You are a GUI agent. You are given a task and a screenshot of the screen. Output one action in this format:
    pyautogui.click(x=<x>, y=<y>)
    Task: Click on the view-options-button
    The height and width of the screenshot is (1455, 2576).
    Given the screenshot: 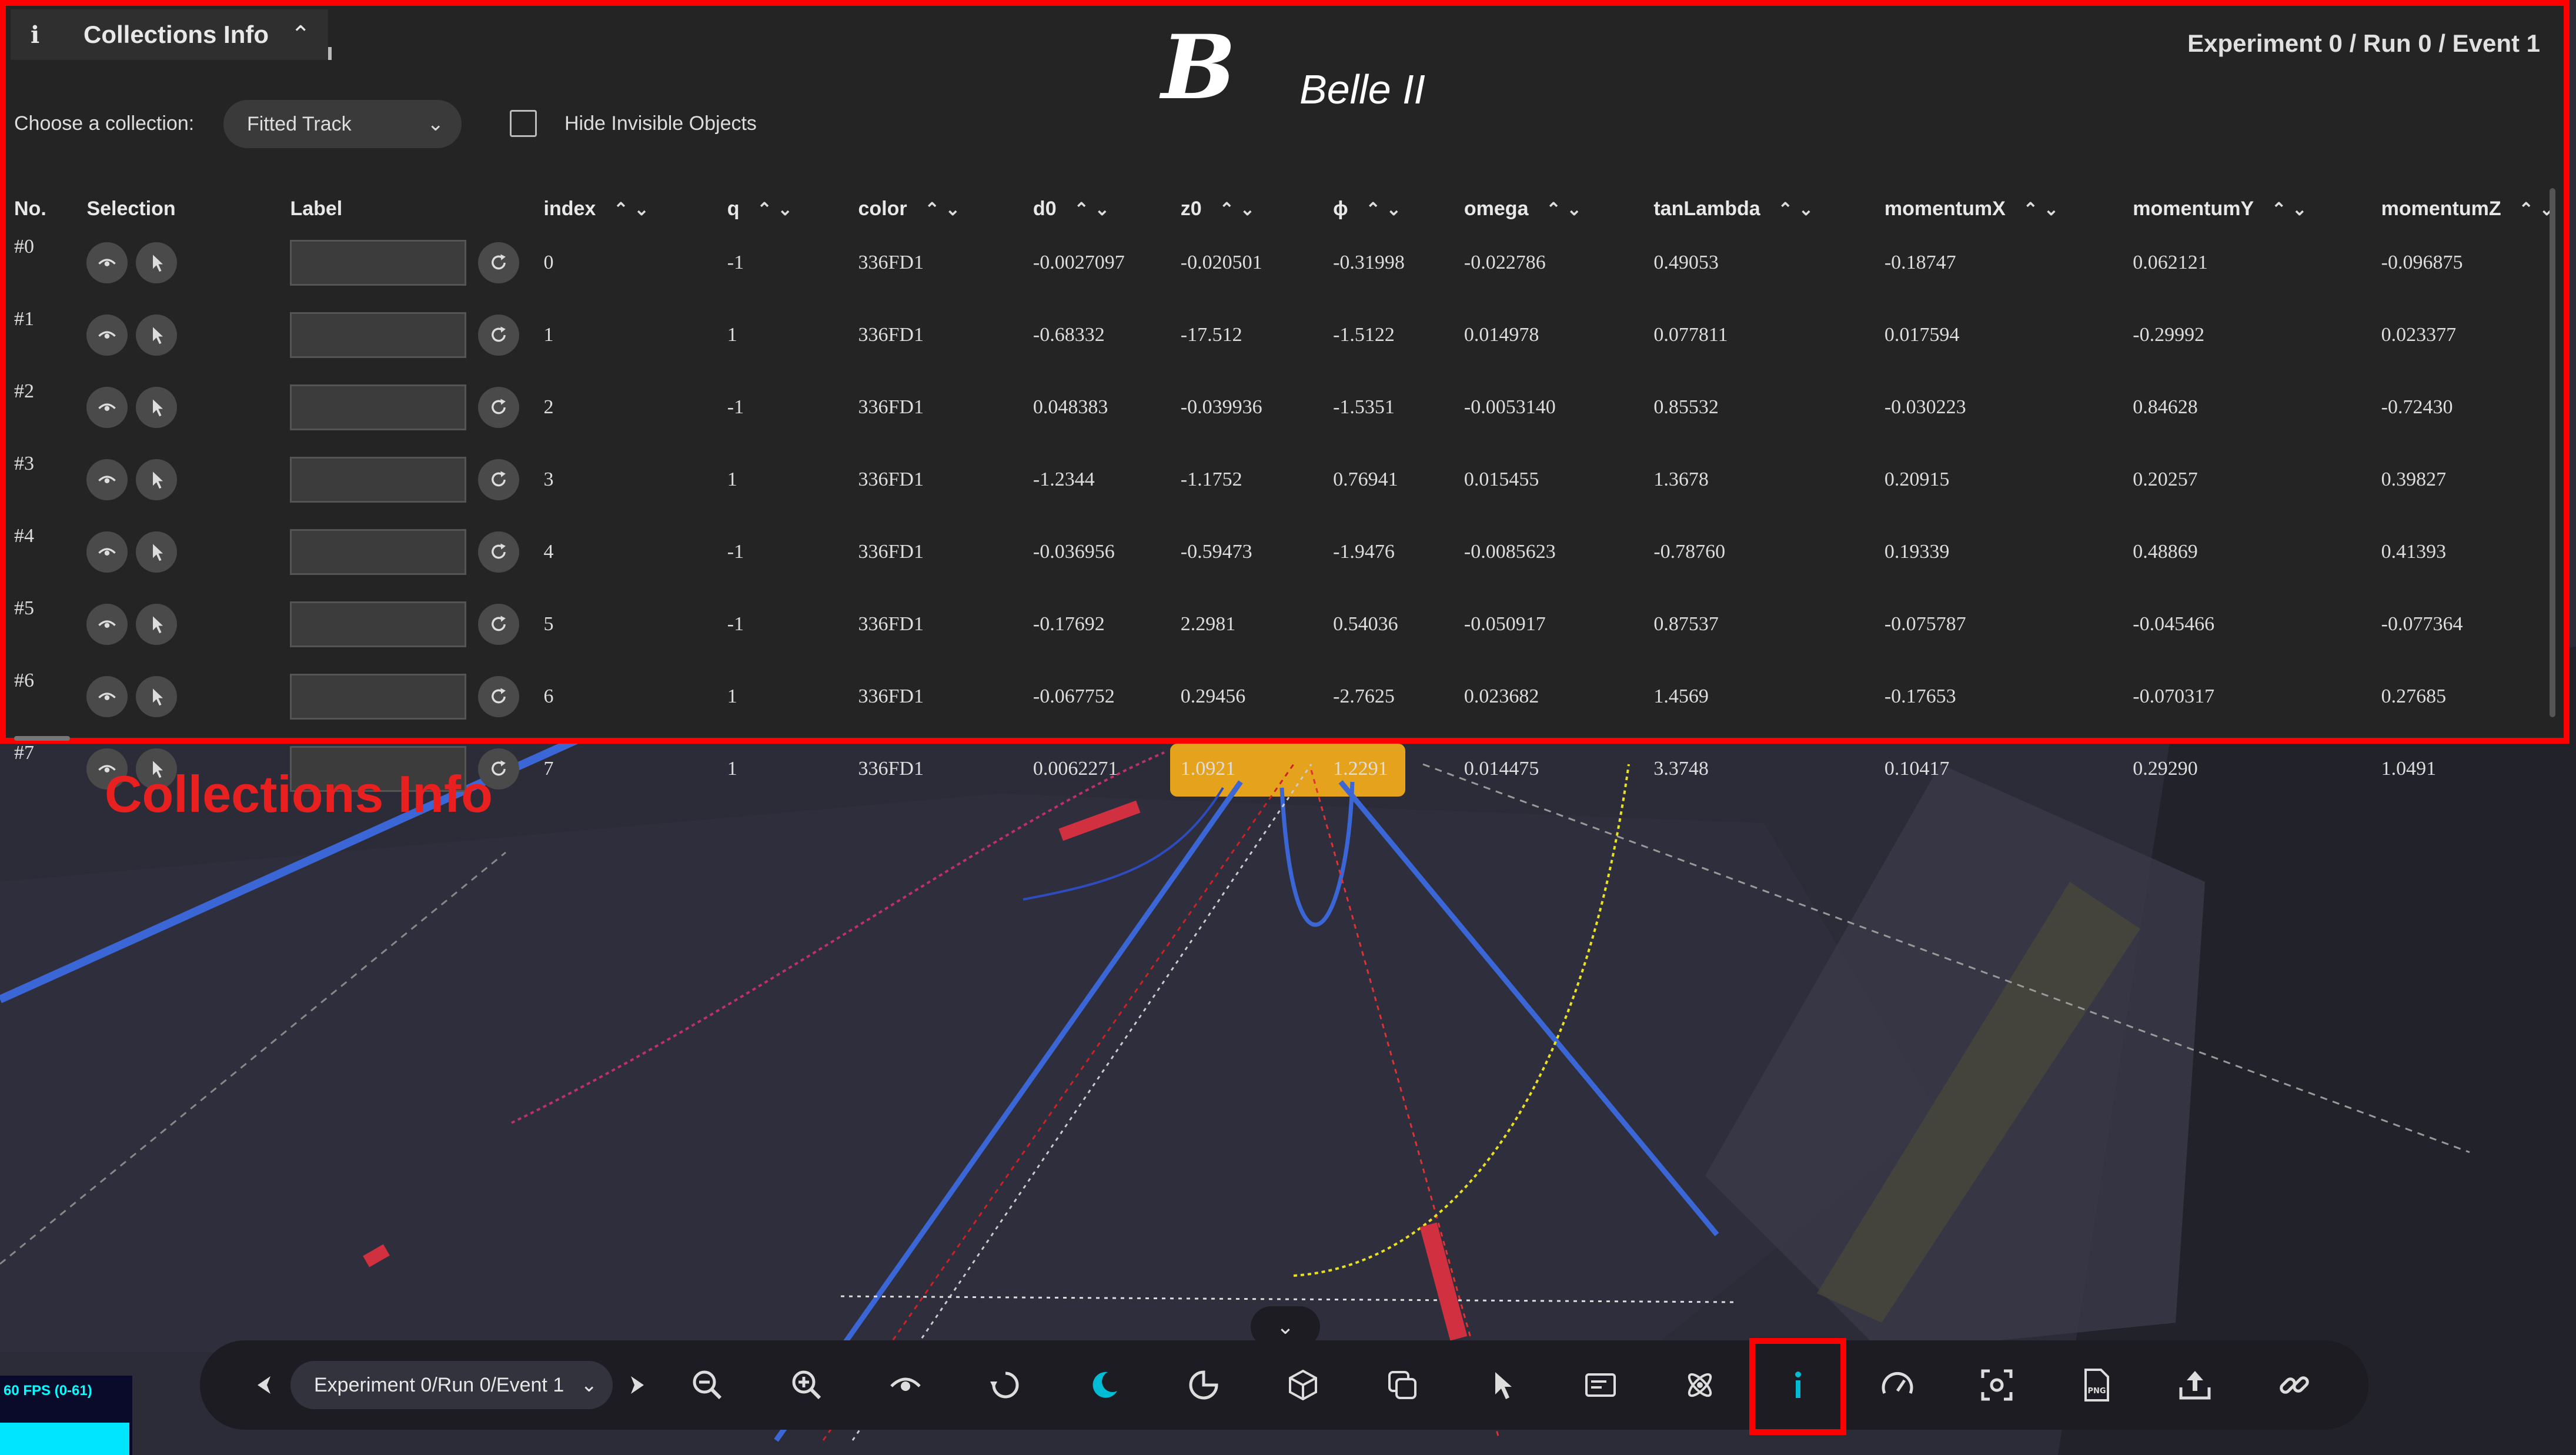 What is the action you would take?
    pyautogui.click(x=905, y=1385)
    